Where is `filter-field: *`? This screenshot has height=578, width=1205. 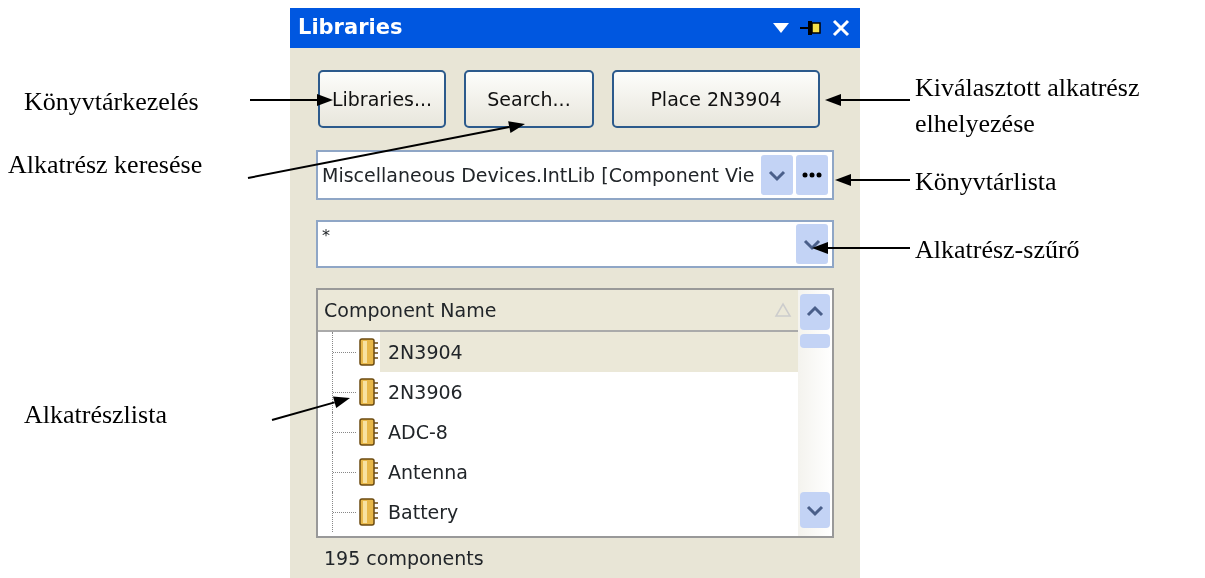 filter-field: * is located at coordinates (575, 244).